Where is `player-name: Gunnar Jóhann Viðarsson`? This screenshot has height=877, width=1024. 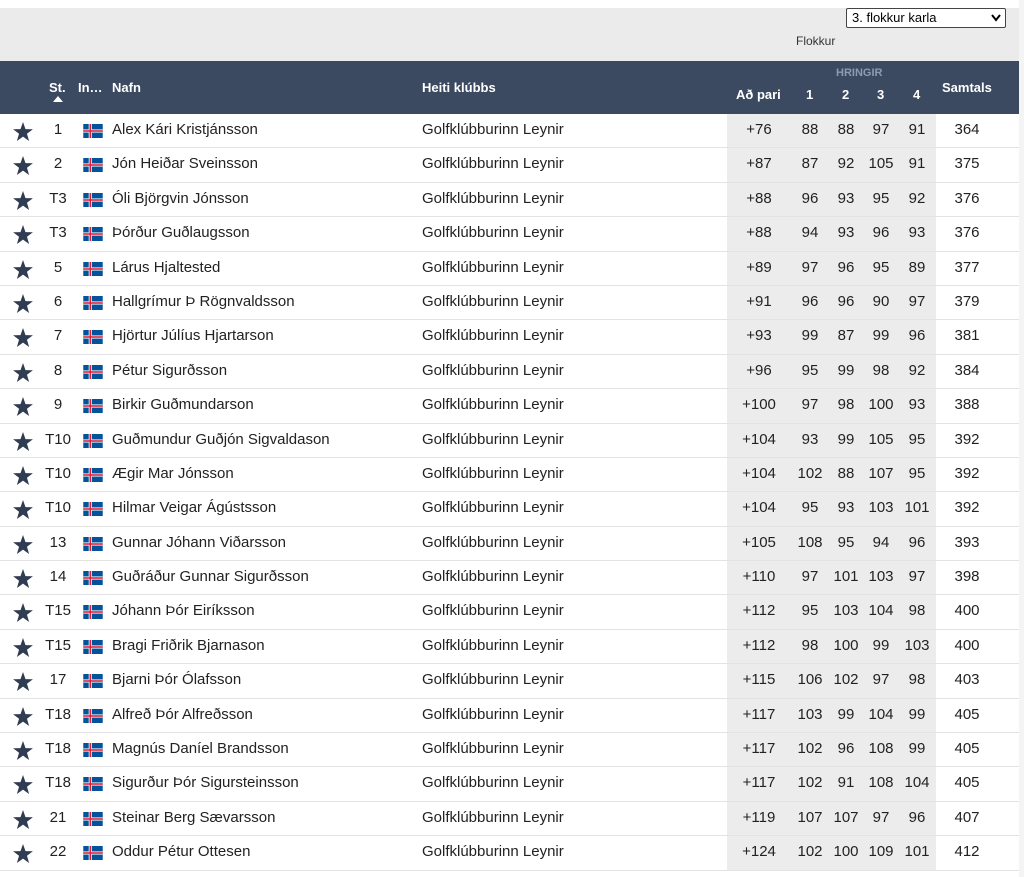
player-name: Gunnar Jóhann Viðarsson is located at coordinates (199, 544).